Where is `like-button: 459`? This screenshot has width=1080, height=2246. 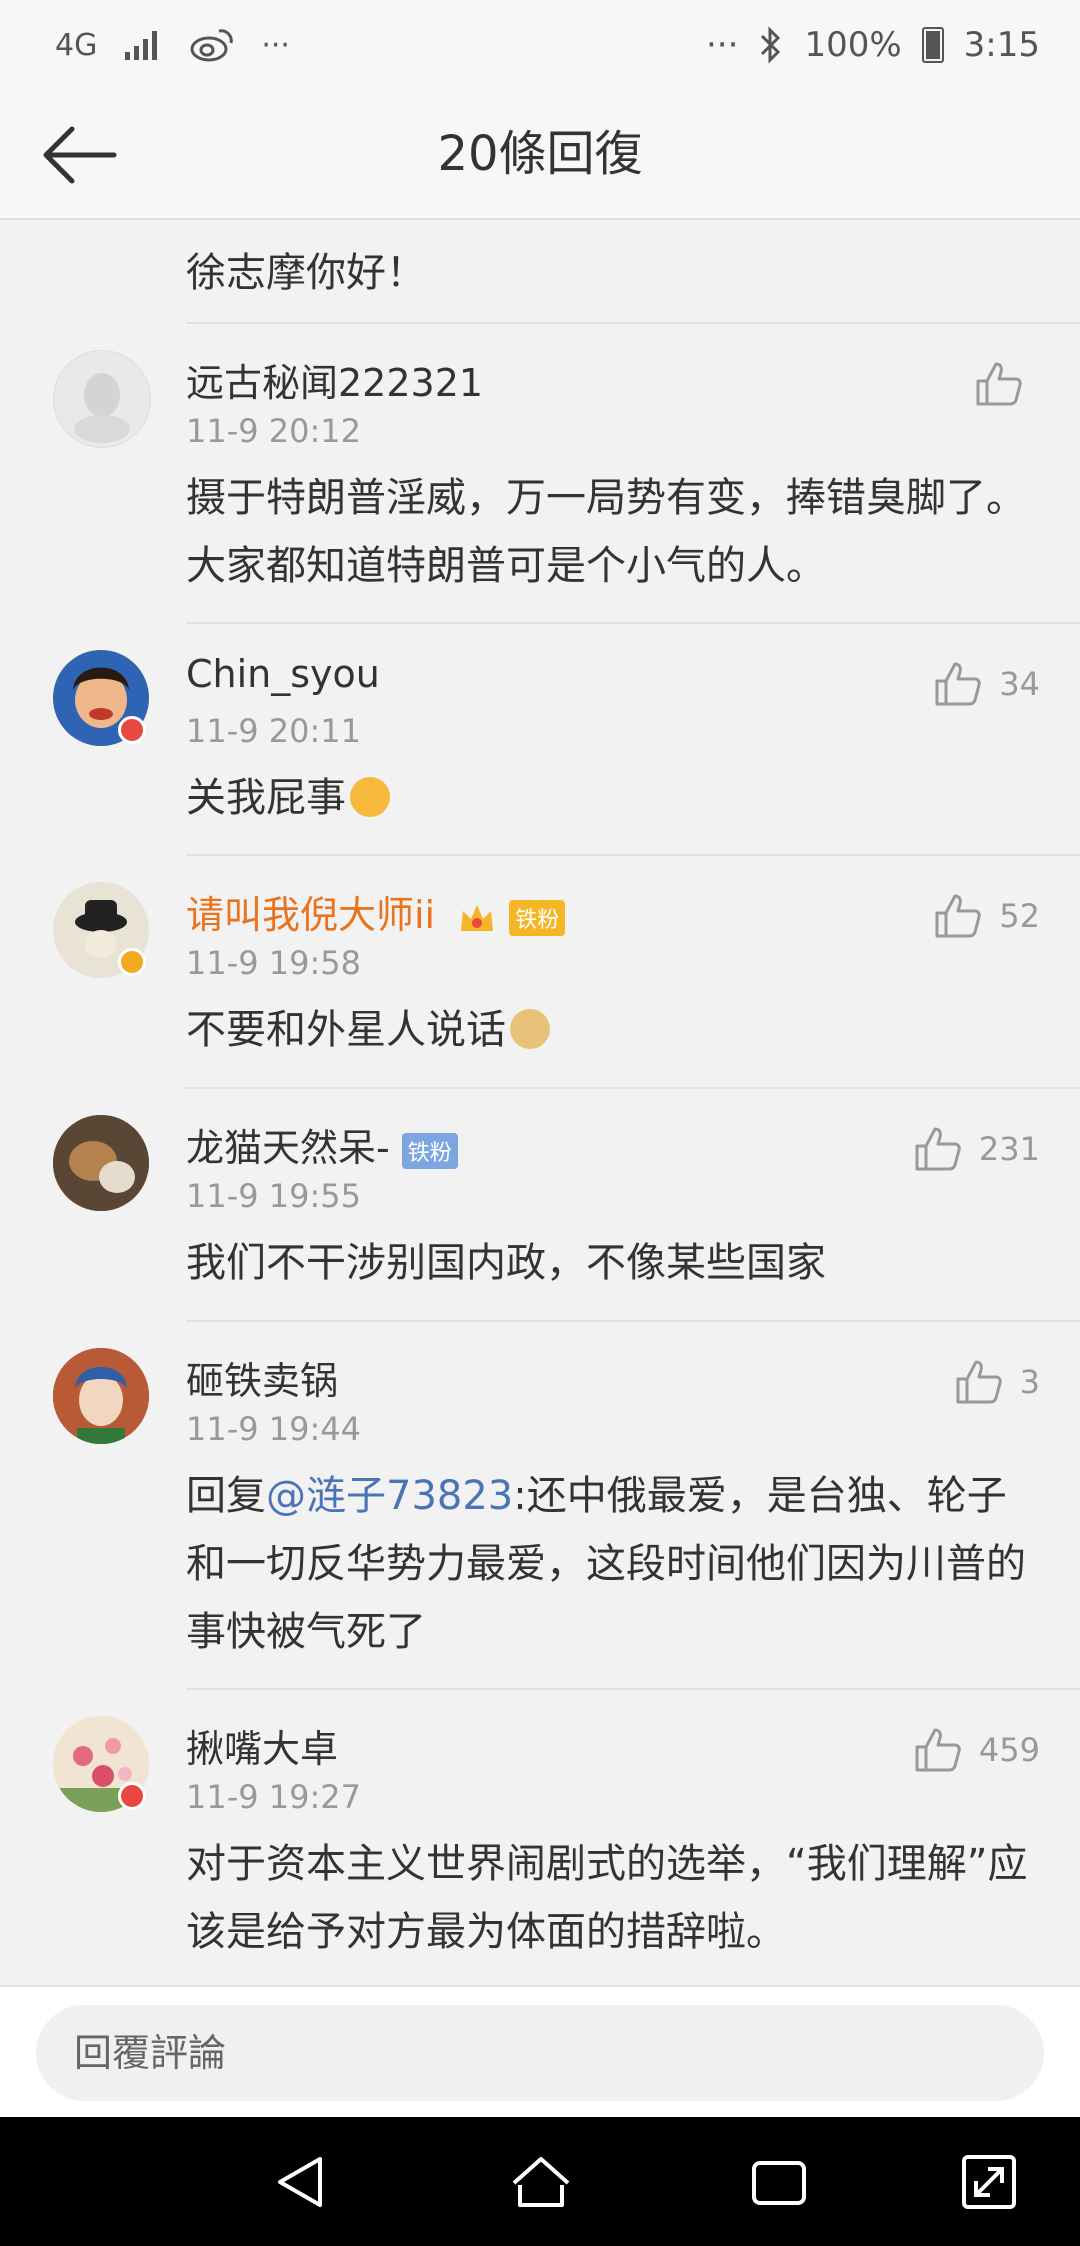
like-button: 459 is located at coordinates (976, 1750).